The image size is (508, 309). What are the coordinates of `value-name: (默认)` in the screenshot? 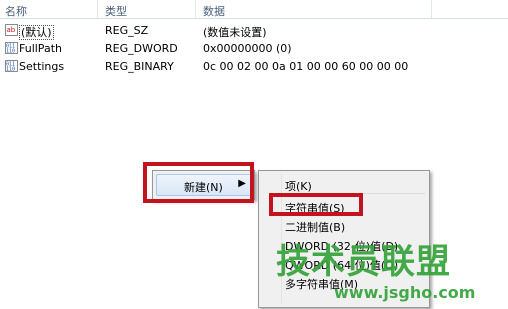 It's located at (36, 32).